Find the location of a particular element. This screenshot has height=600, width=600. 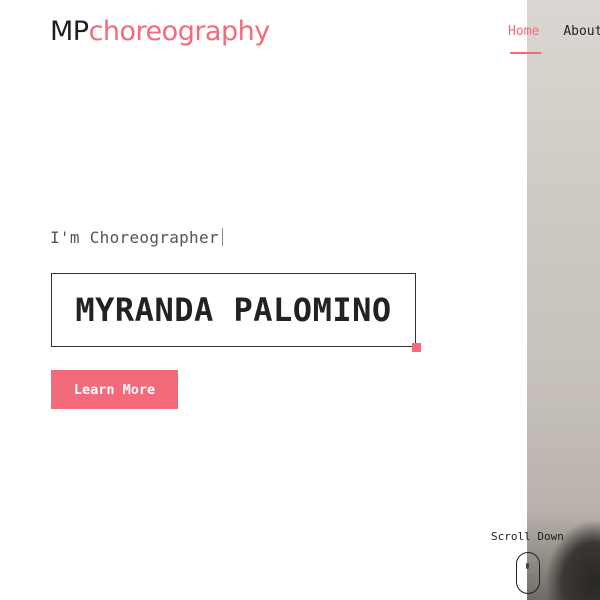

learn-more-button: Learn More is located at coordinates (114, 389).